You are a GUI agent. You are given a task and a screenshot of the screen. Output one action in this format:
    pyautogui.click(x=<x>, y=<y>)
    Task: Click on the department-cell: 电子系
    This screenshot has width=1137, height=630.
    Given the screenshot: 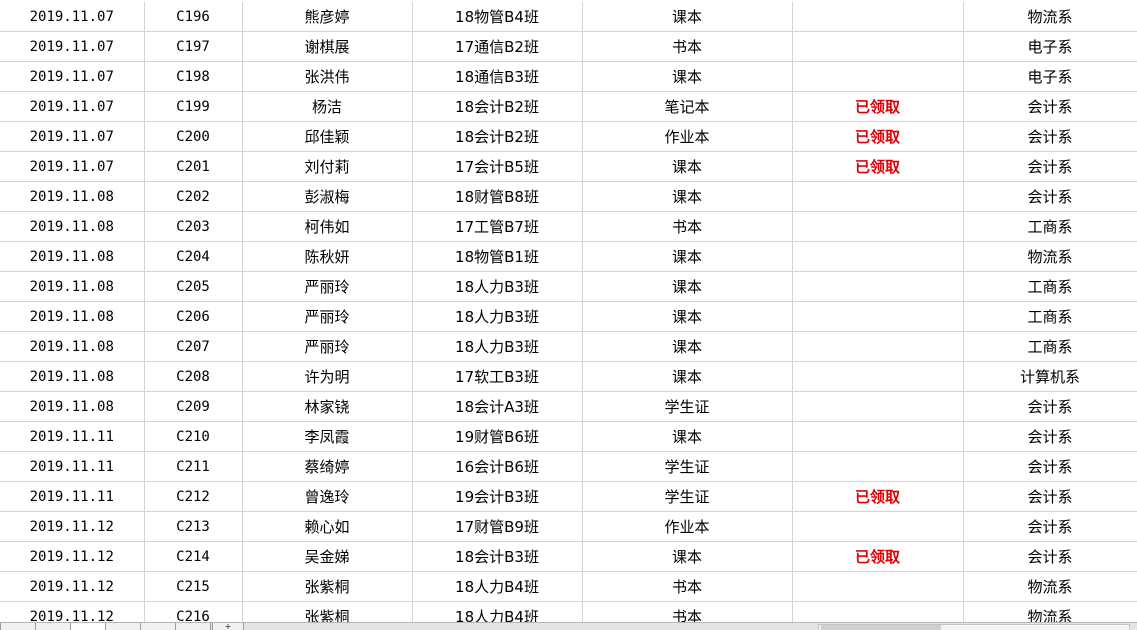 What is the action you would take?
    pyautogui.click(x=1050, y=46)
    